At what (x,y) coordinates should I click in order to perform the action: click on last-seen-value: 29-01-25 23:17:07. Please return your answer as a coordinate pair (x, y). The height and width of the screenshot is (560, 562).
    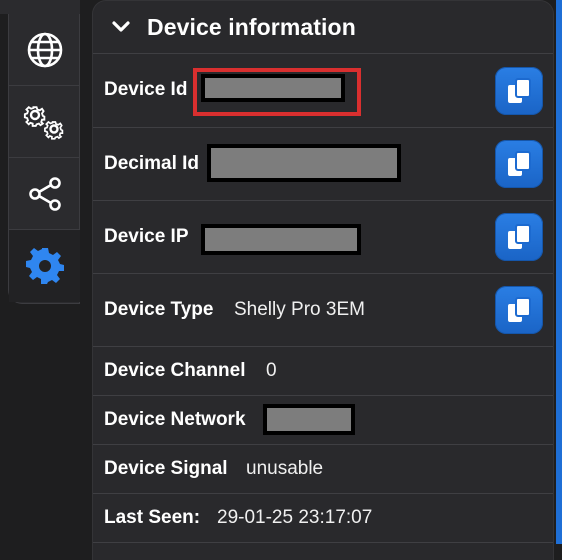
    Looking at the image, I should click on (295, 517).